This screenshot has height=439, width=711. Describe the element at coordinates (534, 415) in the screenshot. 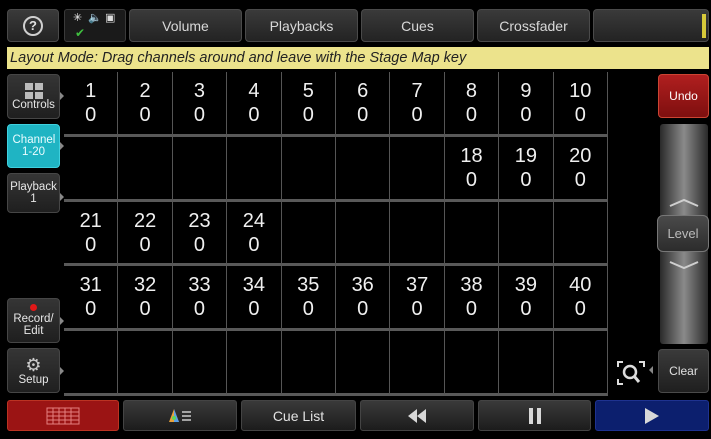

I see `pause-button` at that location.